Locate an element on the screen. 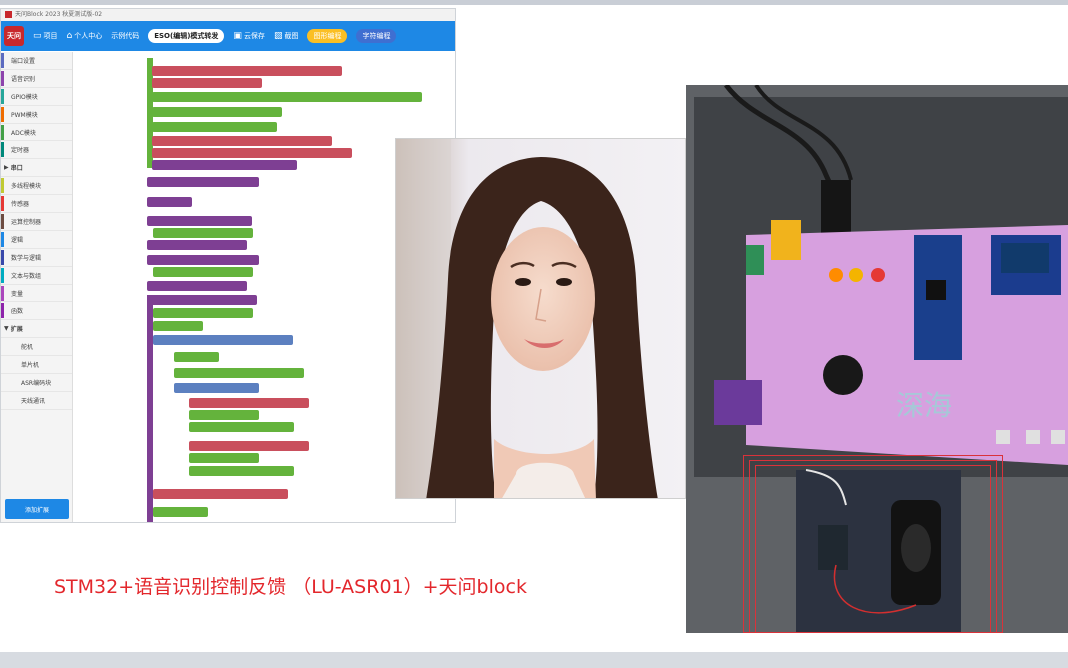  slide-caption: STM32+语音识别控制反馈 （LU-ASR01）+天问block is located at coordinates (290, 587).